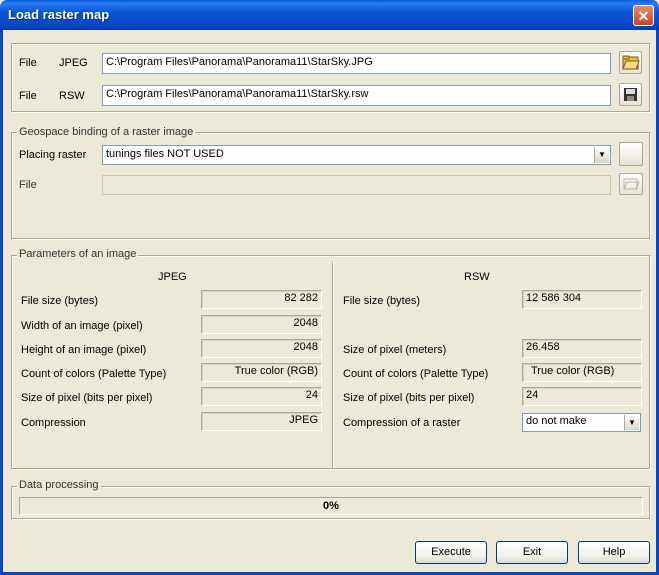 Image resolution: width=659 pixels, height=575 pixels. What do you see at coordinates (582, 348) in the screenshot?
I see `rsw-pixel-meters-value: 26.458` at bounding box center [582, 348].